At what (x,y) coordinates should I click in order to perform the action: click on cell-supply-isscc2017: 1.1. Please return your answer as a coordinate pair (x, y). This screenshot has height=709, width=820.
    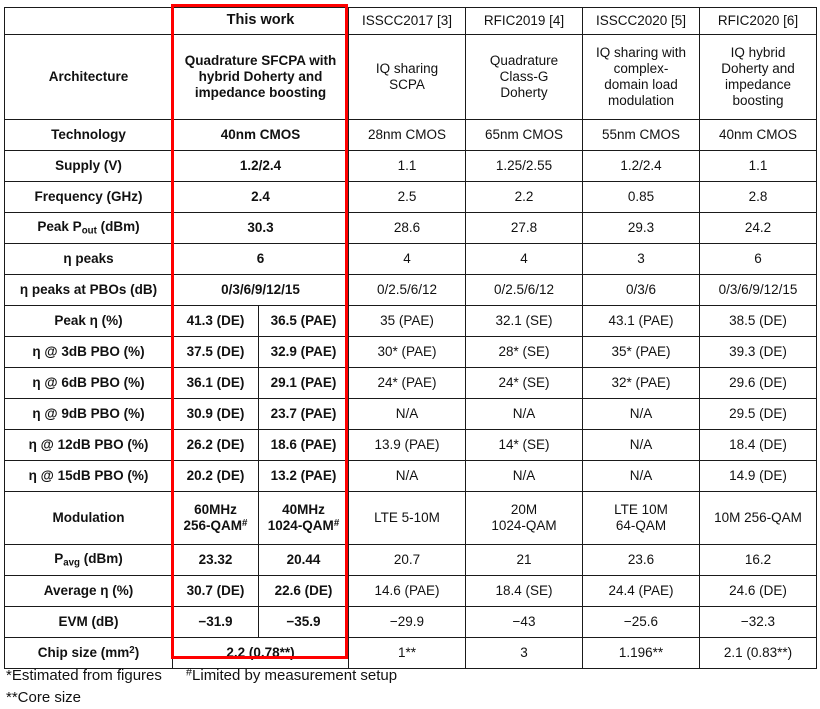
    Looking at the image, I should click on (407, 166).